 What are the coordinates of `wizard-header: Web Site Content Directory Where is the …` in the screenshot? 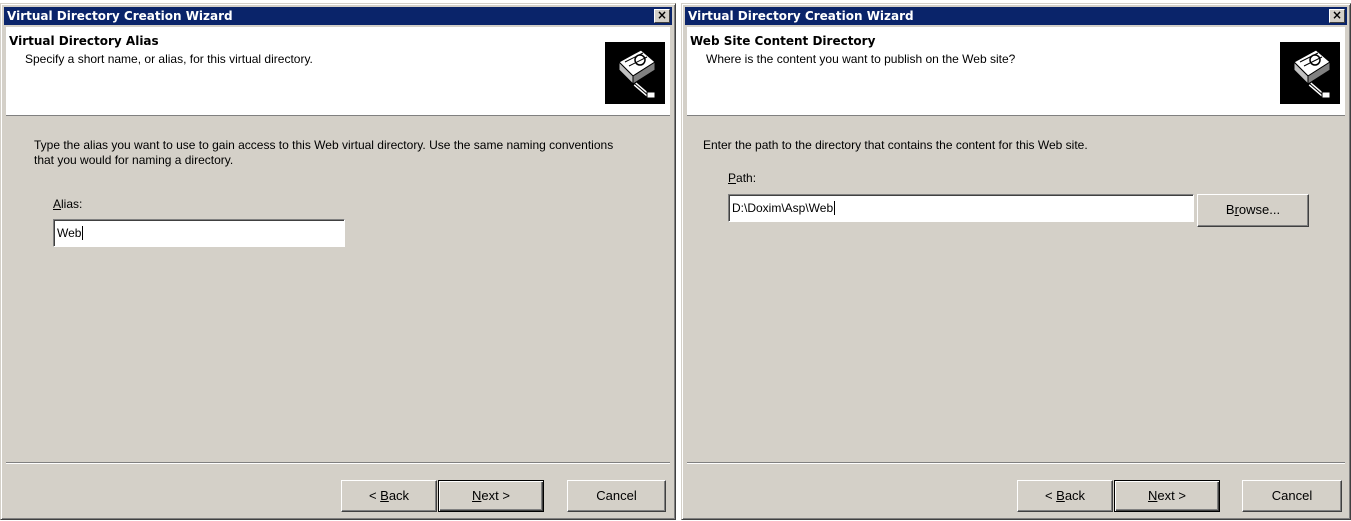 It's located at (1016, 71).